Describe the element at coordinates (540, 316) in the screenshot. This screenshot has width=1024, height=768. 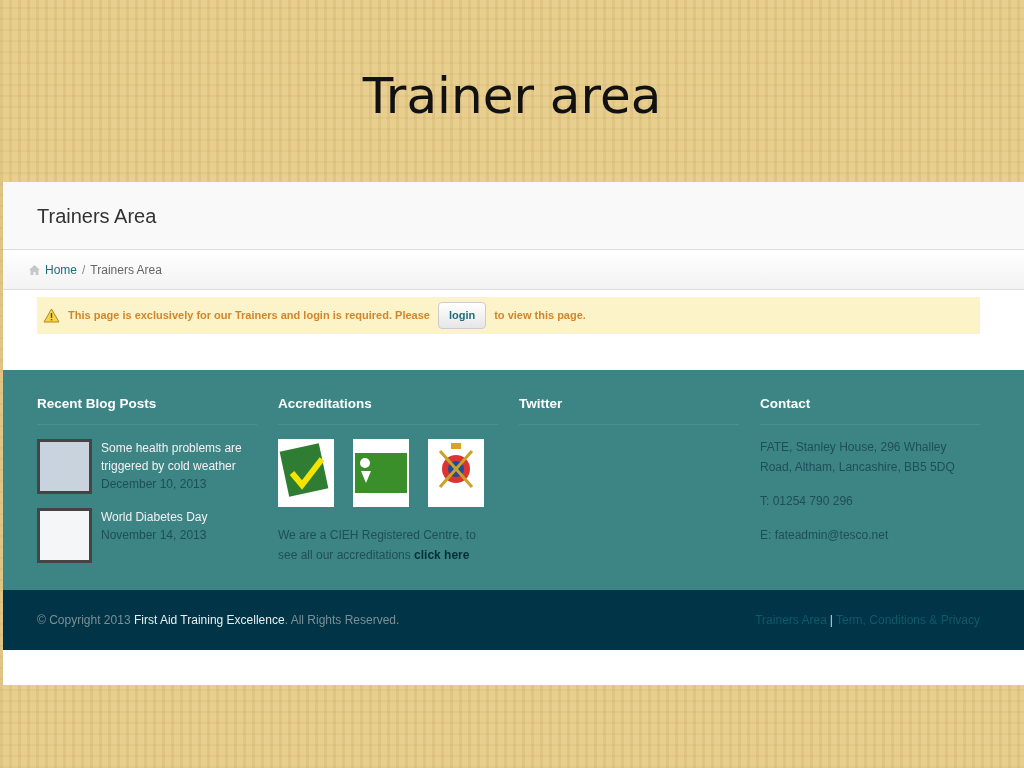
I see `alert-text: to view this page.` at that location.